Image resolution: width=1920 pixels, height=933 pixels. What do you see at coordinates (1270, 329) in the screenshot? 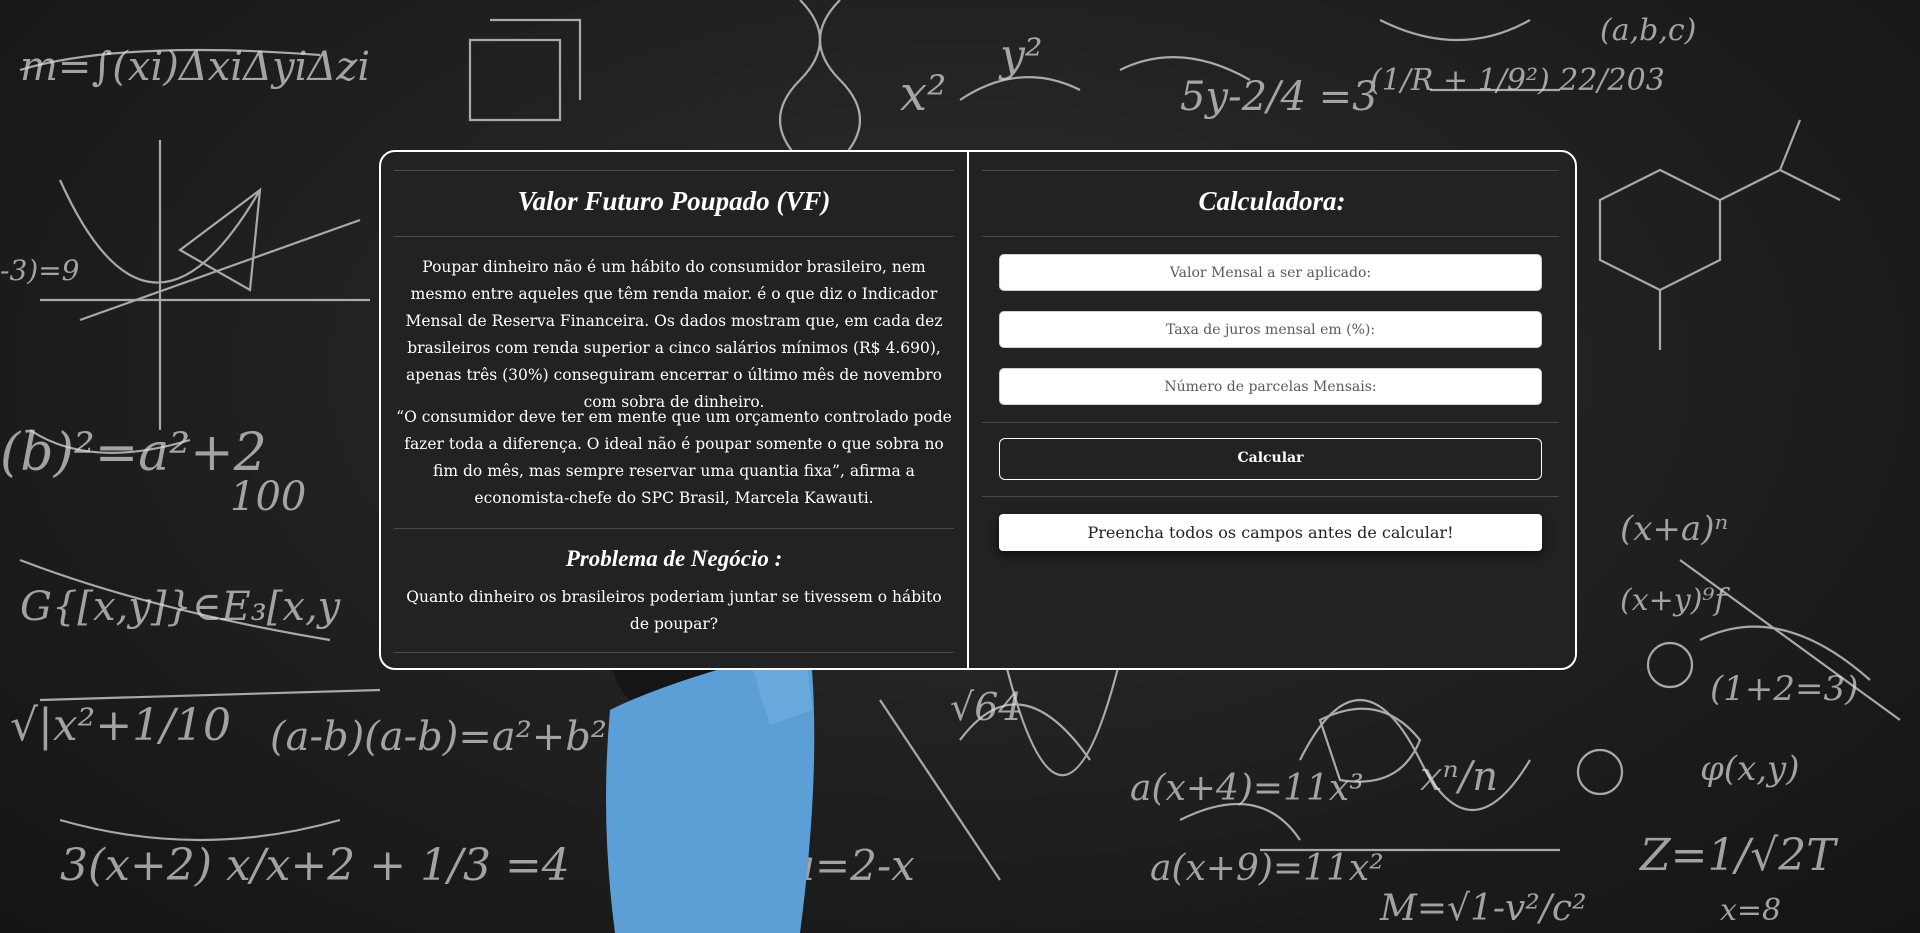
I see `interest-rate-input` at bounding box center [1270, 329].